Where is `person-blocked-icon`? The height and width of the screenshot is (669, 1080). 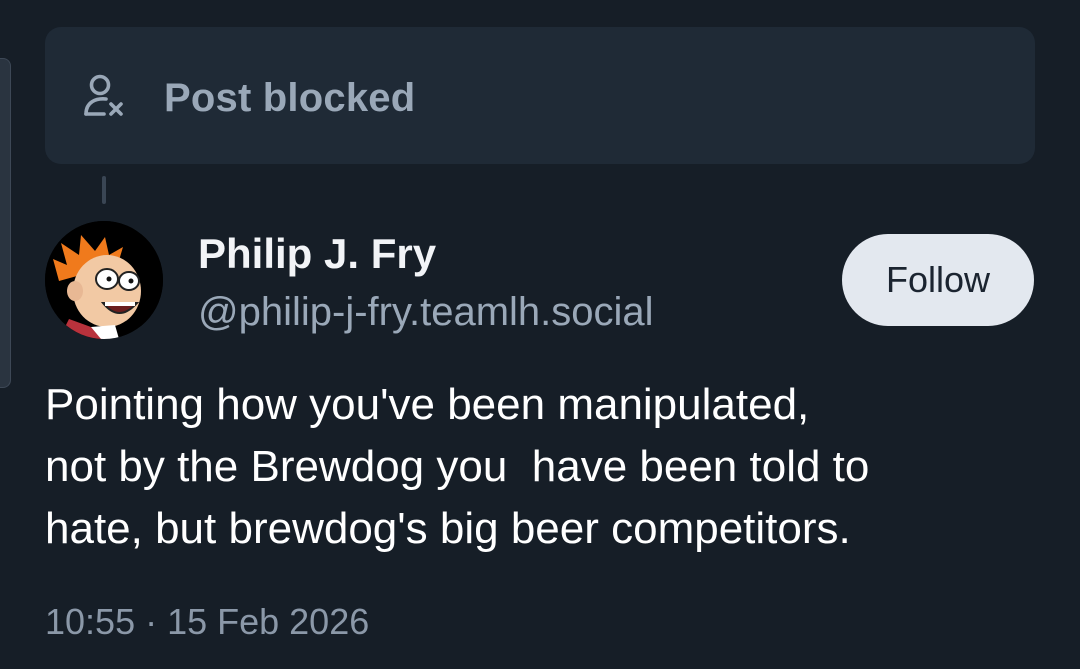 person-blocked-icon is located at coordinates (105, 96).